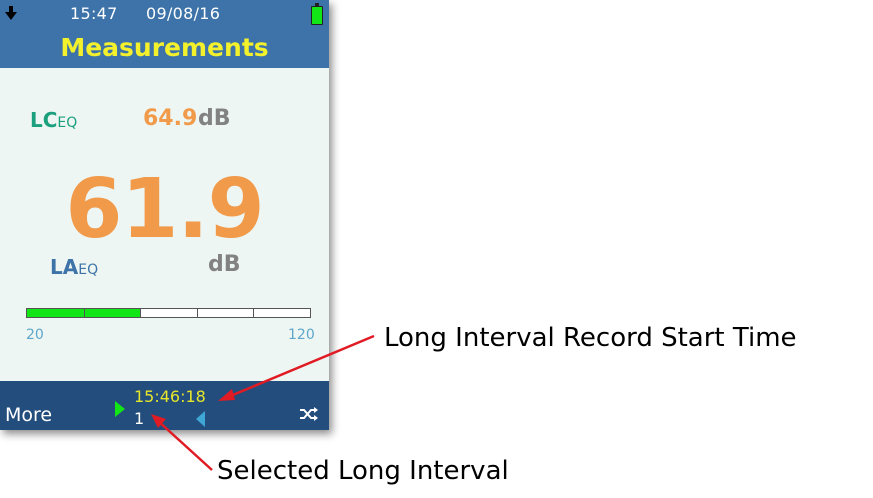 The image size is (873, 498). Describe the element at coordinates (74, 267) in the screenshot. I see `laeq-label: LAEQ` at that location.